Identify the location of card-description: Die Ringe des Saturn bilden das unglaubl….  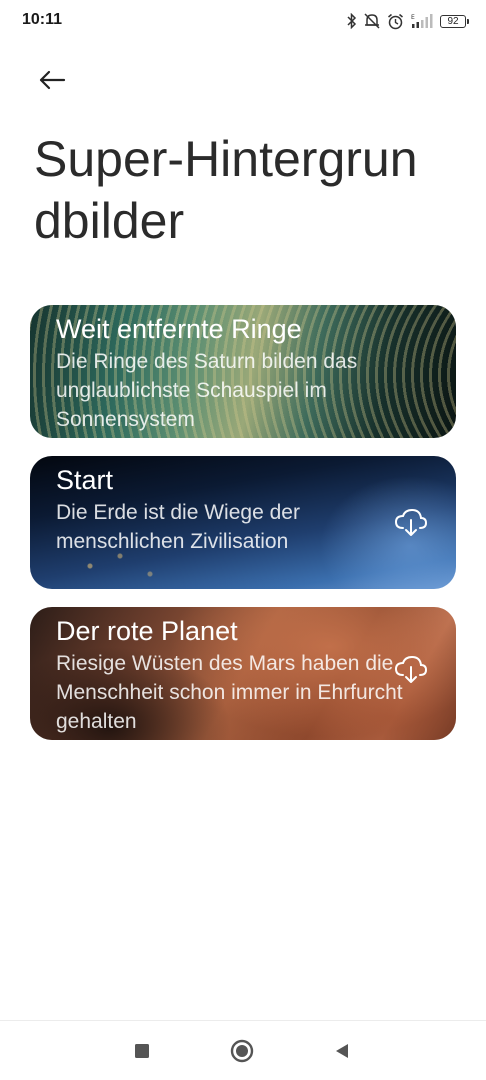
(207, 390).